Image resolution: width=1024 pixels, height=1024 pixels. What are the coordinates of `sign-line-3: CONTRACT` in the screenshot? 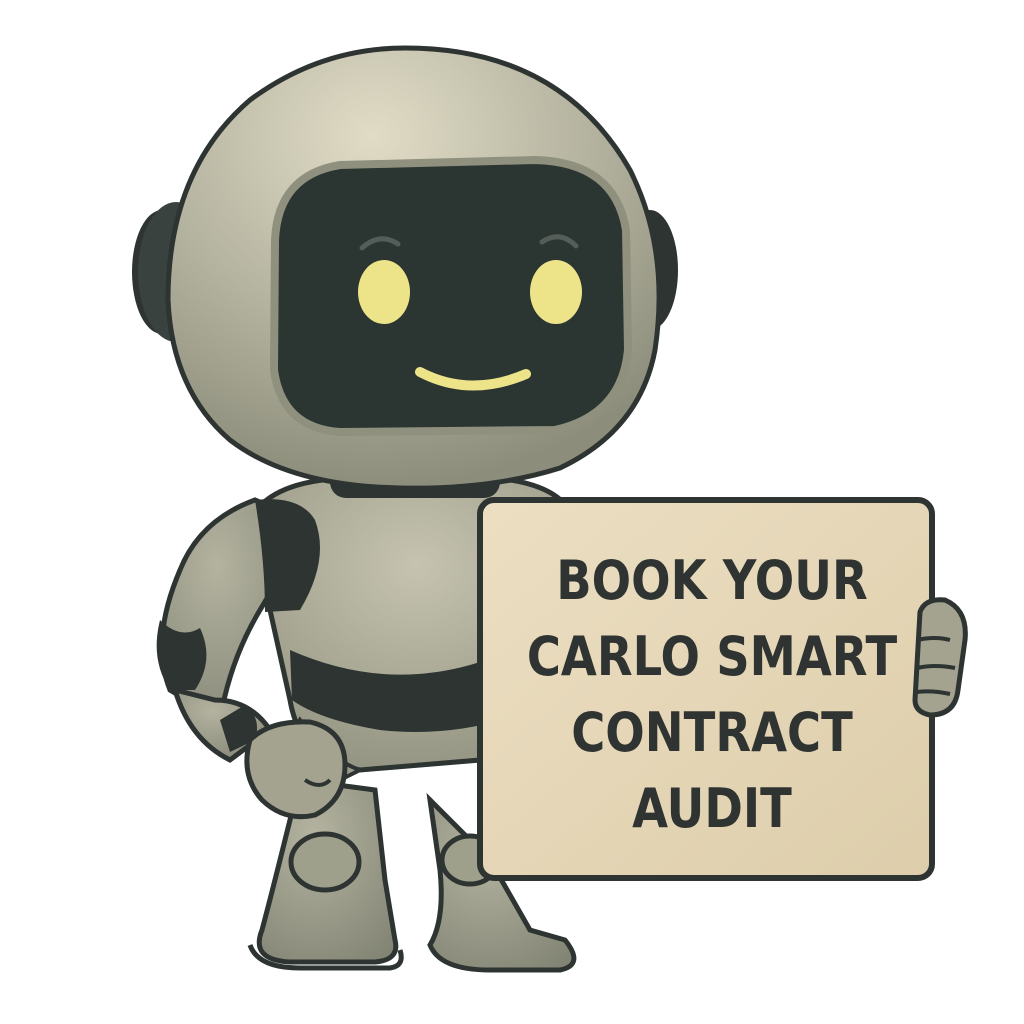 It's located at (712, 732).